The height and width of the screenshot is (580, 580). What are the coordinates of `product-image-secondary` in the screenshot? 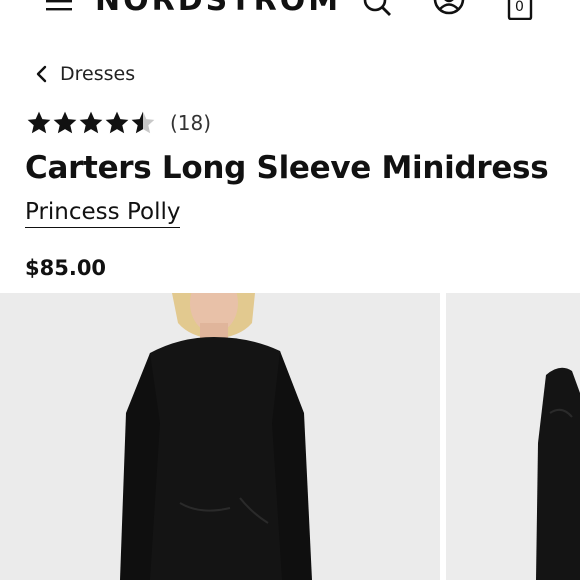 It's located at (513, 436).